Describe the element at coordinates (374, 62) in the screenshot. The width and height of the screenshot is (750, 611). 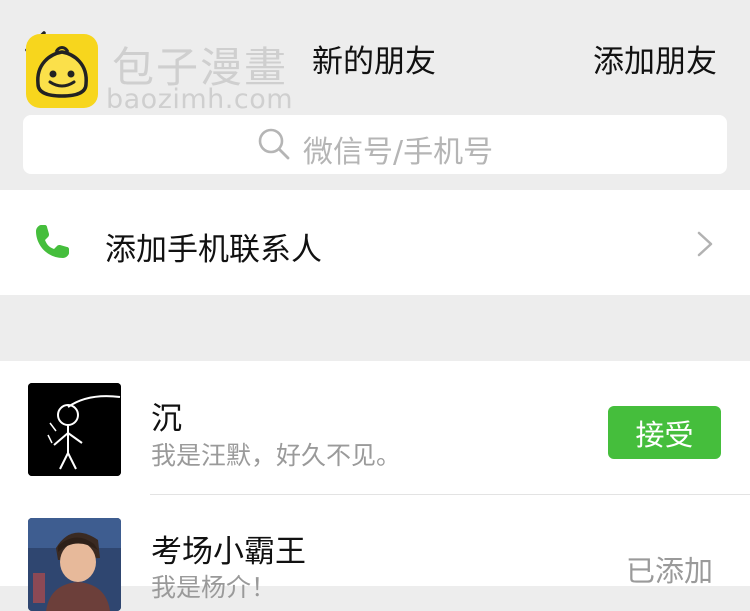
I see `page-title: 新的朋友` at that location.